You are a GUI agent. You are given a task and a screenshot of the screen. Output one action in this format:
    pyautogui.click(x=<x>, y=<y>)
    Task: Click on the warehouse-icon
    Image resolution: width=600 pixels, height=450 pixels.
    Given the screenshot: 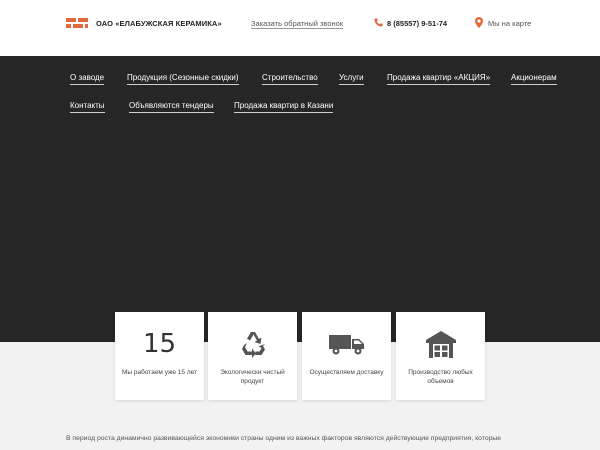 What is the action you would take?
    pyautogui.click(x=440, y=344)
    